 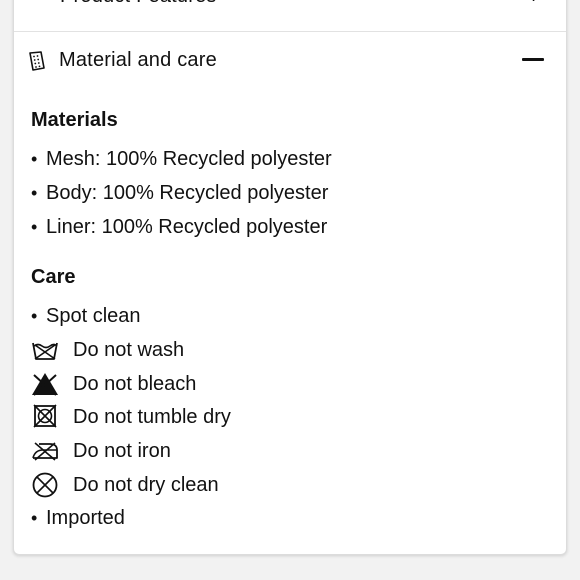 I want to click on care-text: Do not bleach, so click(x=135, y=383).